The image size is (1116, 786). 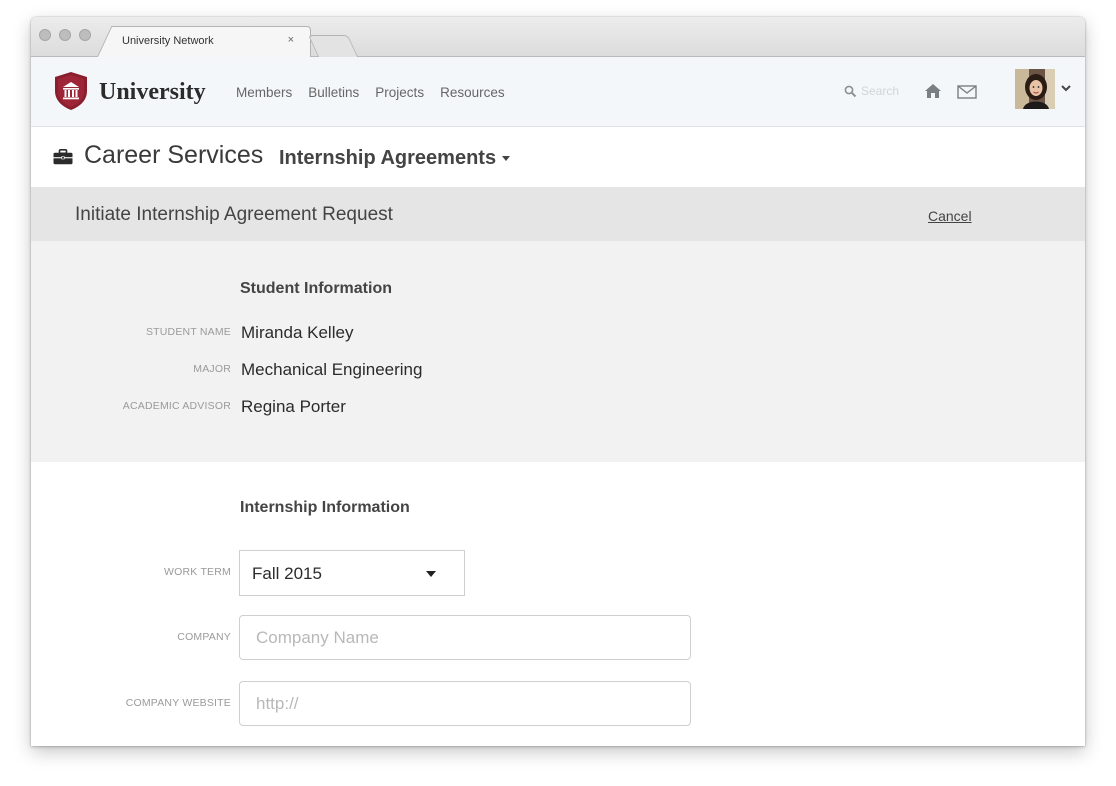 What do you see at coordinates (178, 703) in the screenshot?
I see `company-website-label: COMPANY WEBSITE` at bounding box center [178, 703].